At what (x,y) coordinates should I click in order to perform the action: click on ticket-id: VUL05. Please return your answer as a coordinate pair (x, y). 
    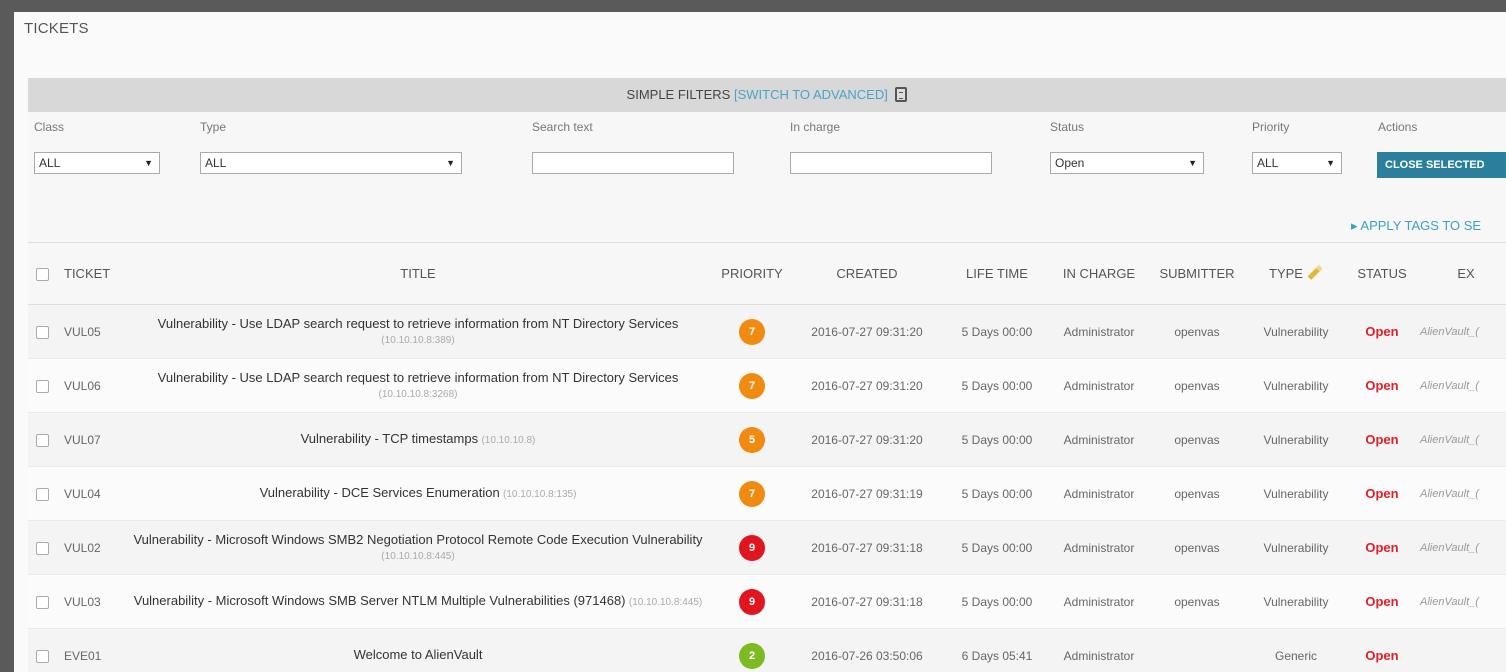
    Looking at the image, I should click on (87, 331).